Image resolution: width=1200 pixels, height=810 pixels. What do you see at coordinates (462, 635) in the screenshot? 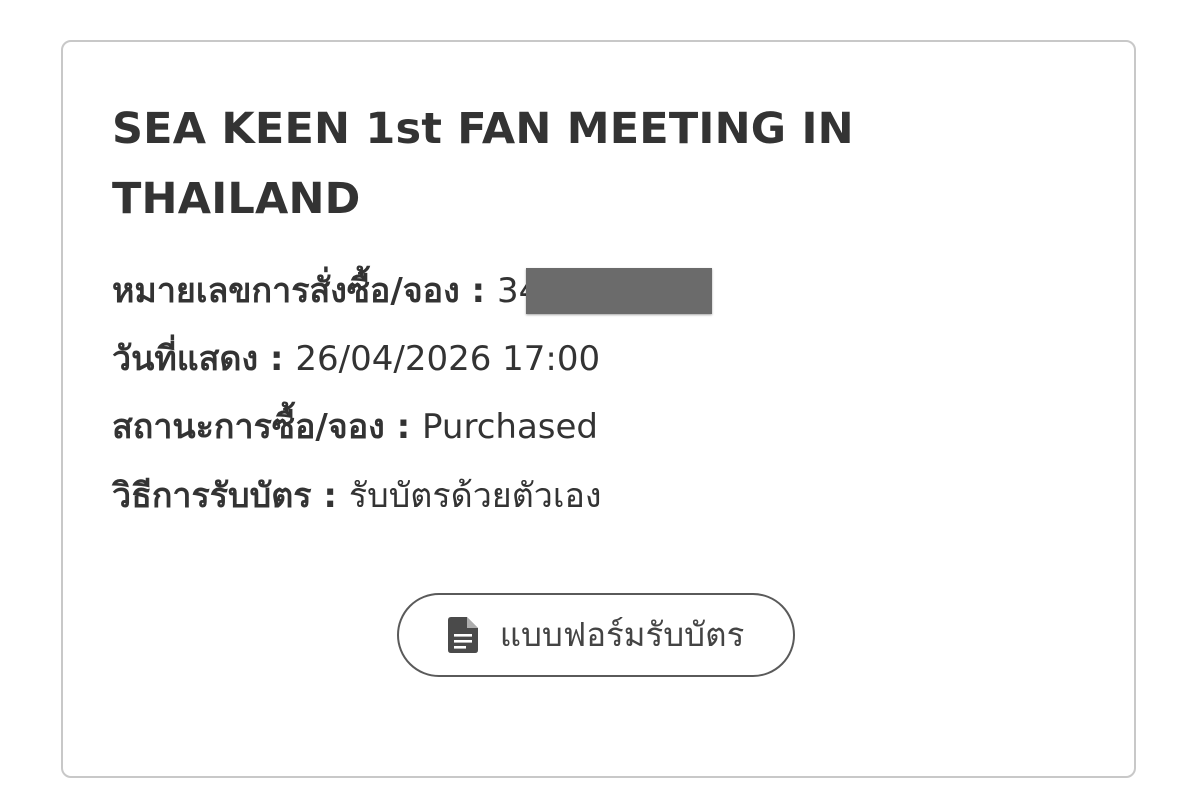
I see `document-icon` at bounding box center [462, 635].